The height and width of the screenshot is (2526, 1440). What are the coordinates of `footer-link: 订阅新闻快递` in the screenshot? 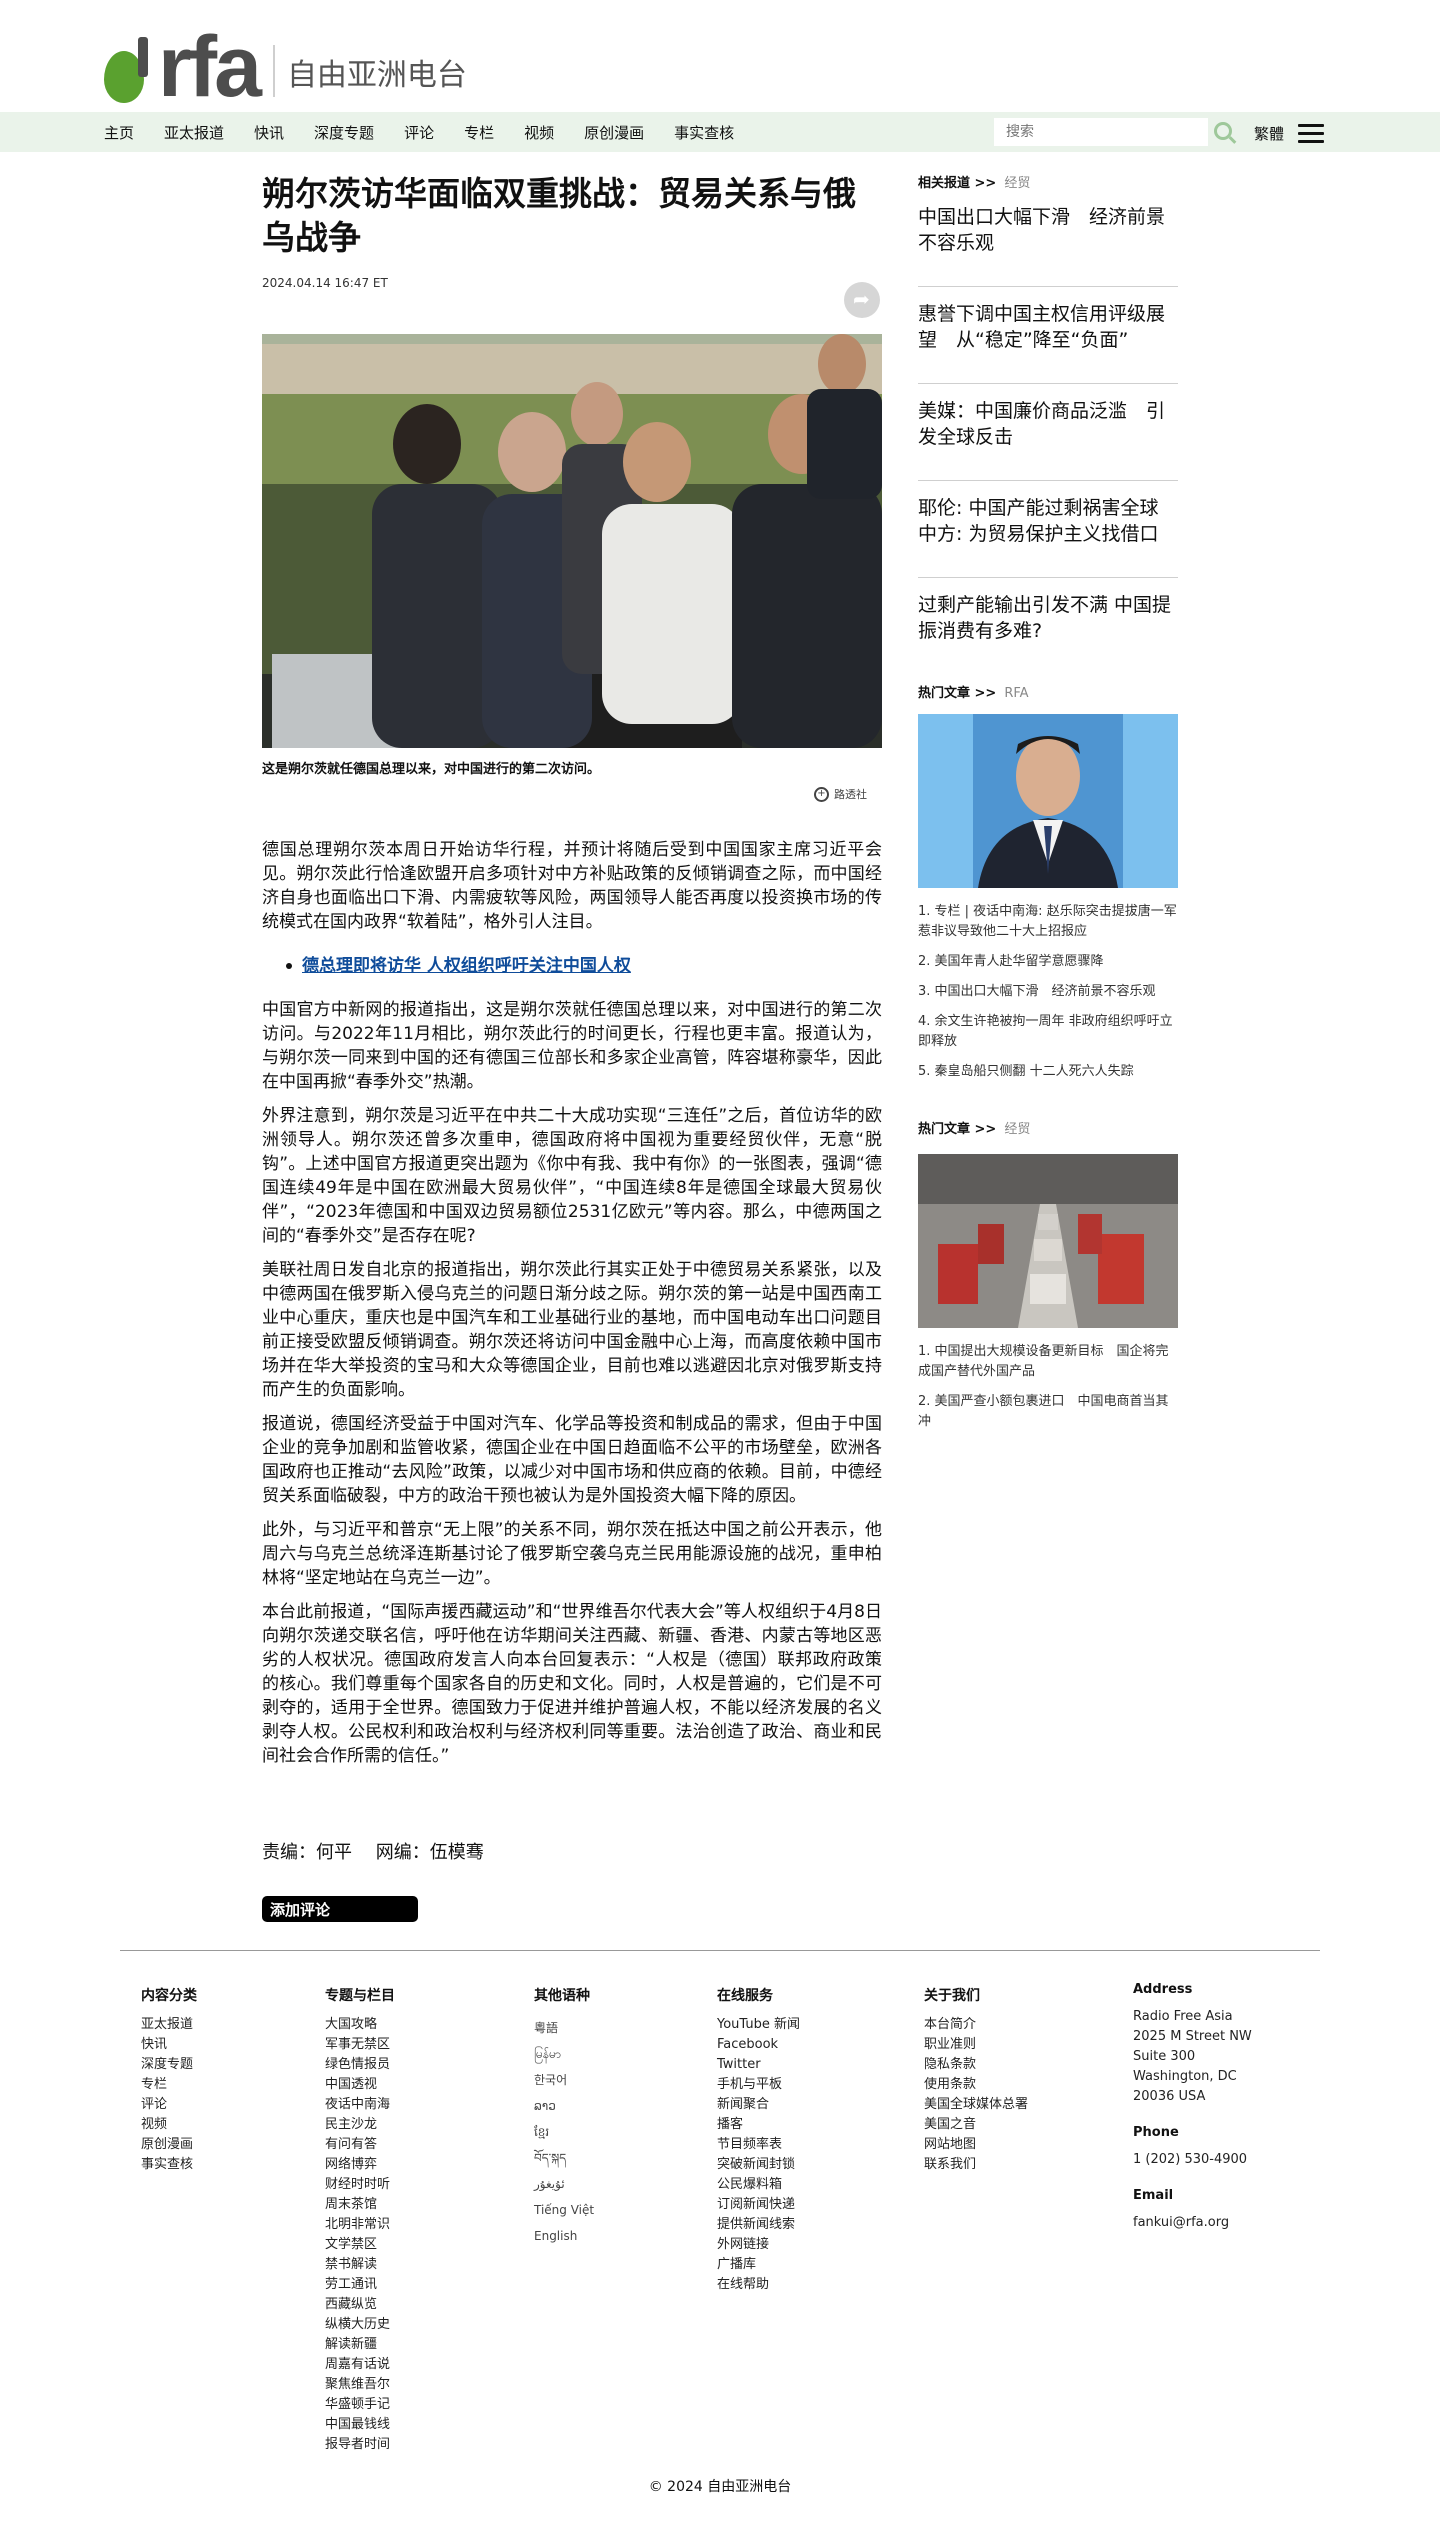 It's located at (758, 2205).